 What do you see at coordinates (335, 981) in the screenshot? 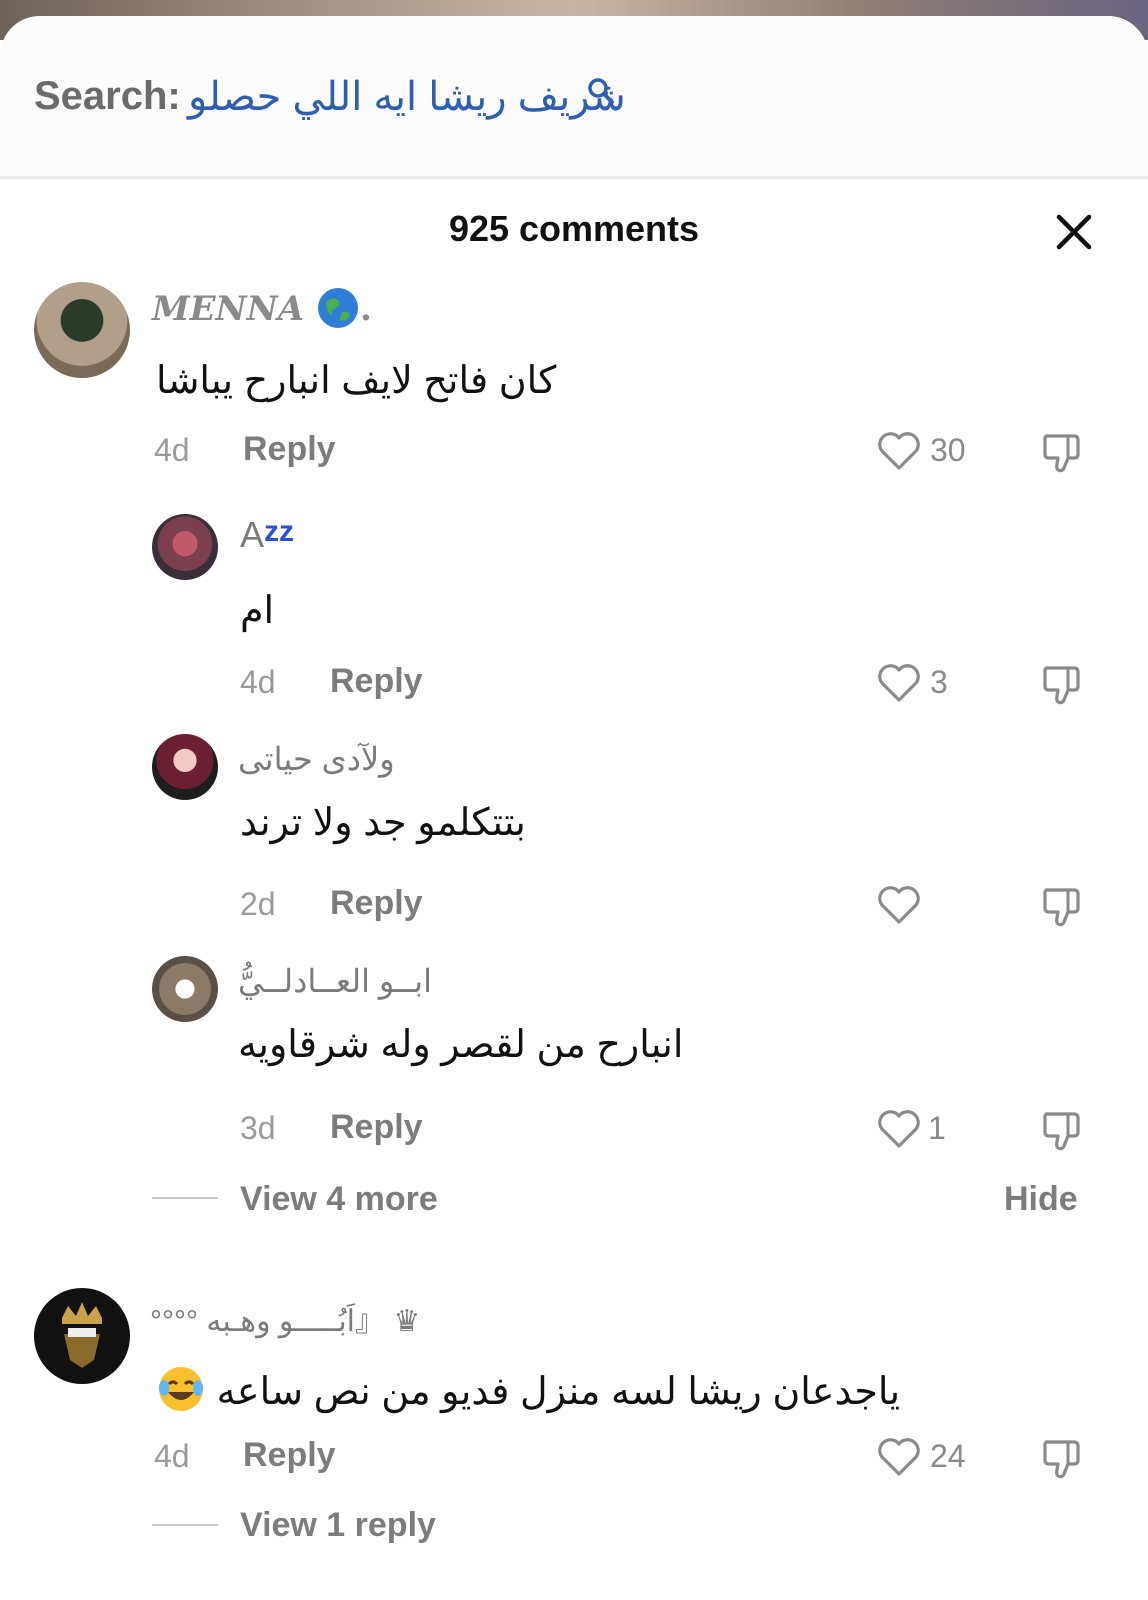
I see `comment-username: ابــو العــادلــيُّ` at bounding box center [335, 981].